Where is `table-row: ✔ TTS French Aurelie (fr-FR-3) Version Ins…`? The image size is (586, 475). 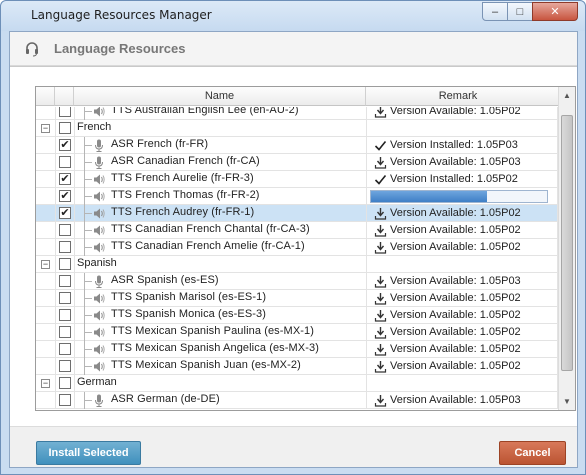 table-row: ✔ TTS French Aurelie (fr-FR-3) Version Ins… is located at coordinates (297, 179).